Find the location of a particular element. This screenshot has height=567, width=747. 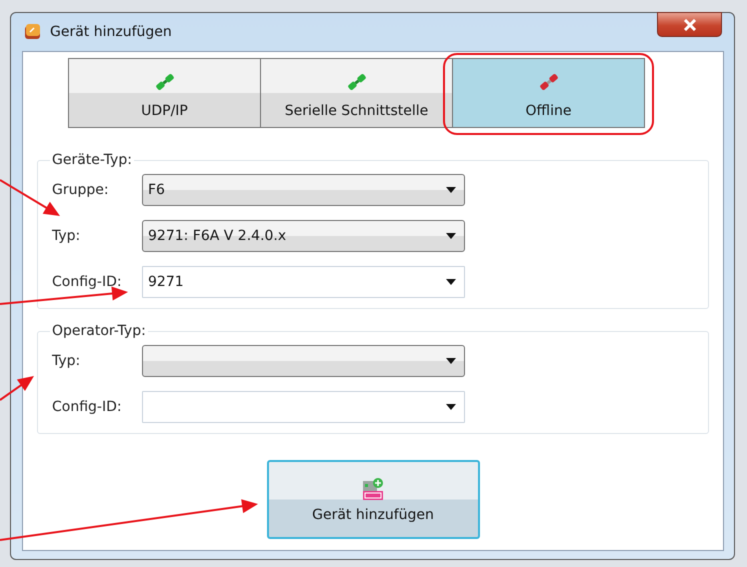

annotation-arrow is located at coordinates (17, 388).